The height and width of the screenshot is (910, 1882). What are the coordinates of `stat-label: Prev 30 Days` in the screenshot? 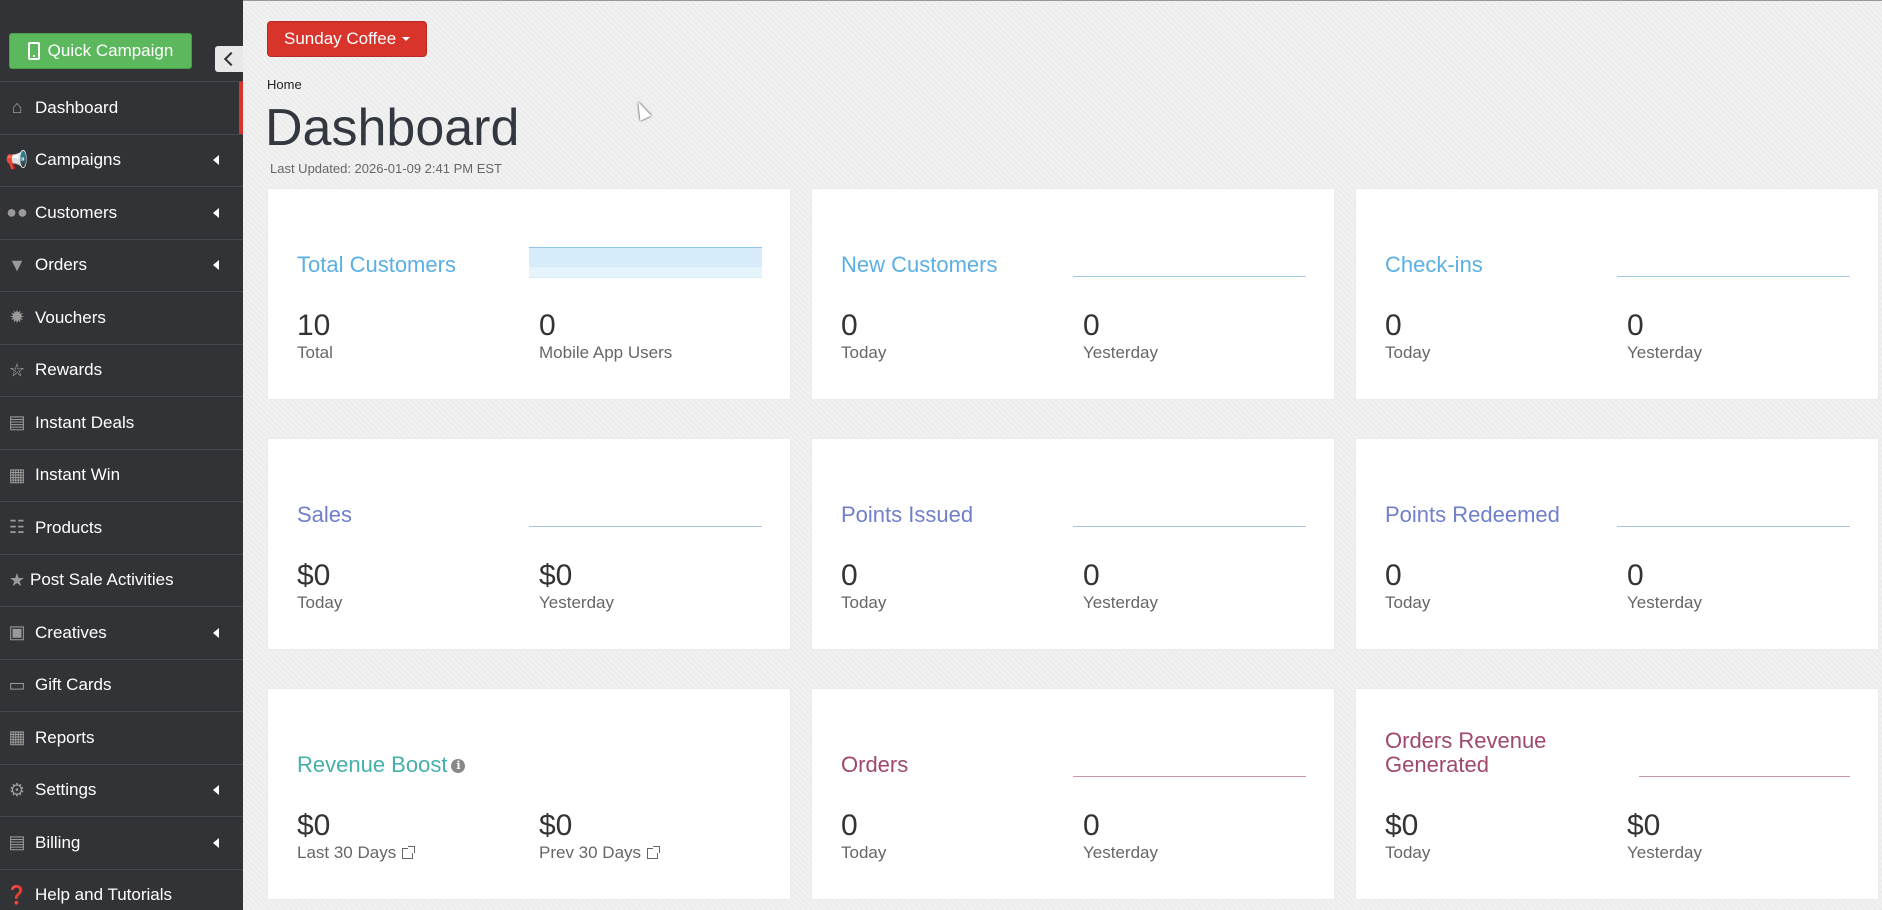 It's located at (600, 853).